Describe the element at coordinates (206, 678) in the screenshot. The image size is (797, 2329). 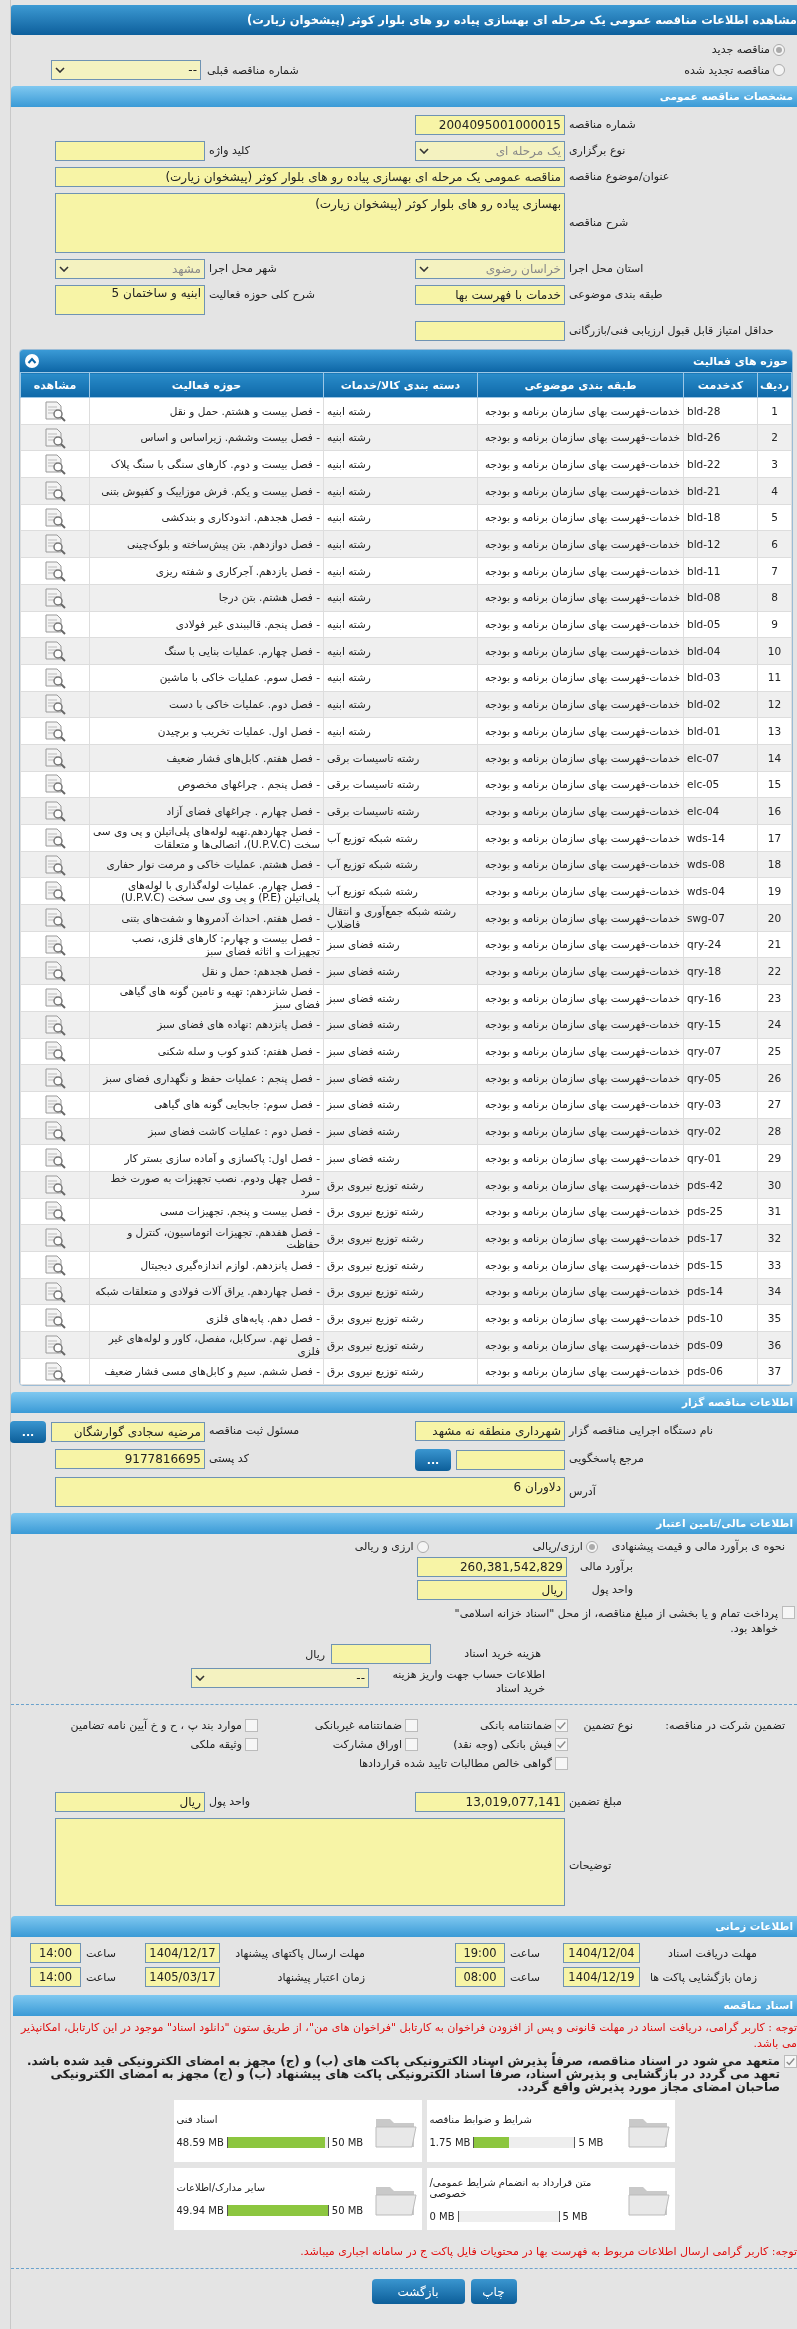
I see `table-cell: - فصل سوم. عملیات خاکی با ماشین` at that location.